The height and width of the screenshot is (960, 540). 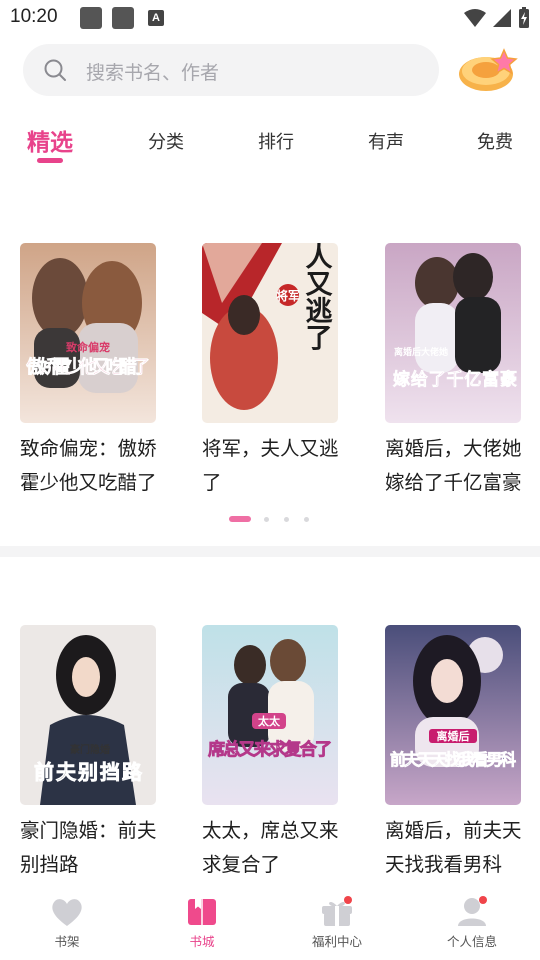 I want to click on book-cover: 离婚后 前夫天天找我看男科, so click(x=453, y=715).